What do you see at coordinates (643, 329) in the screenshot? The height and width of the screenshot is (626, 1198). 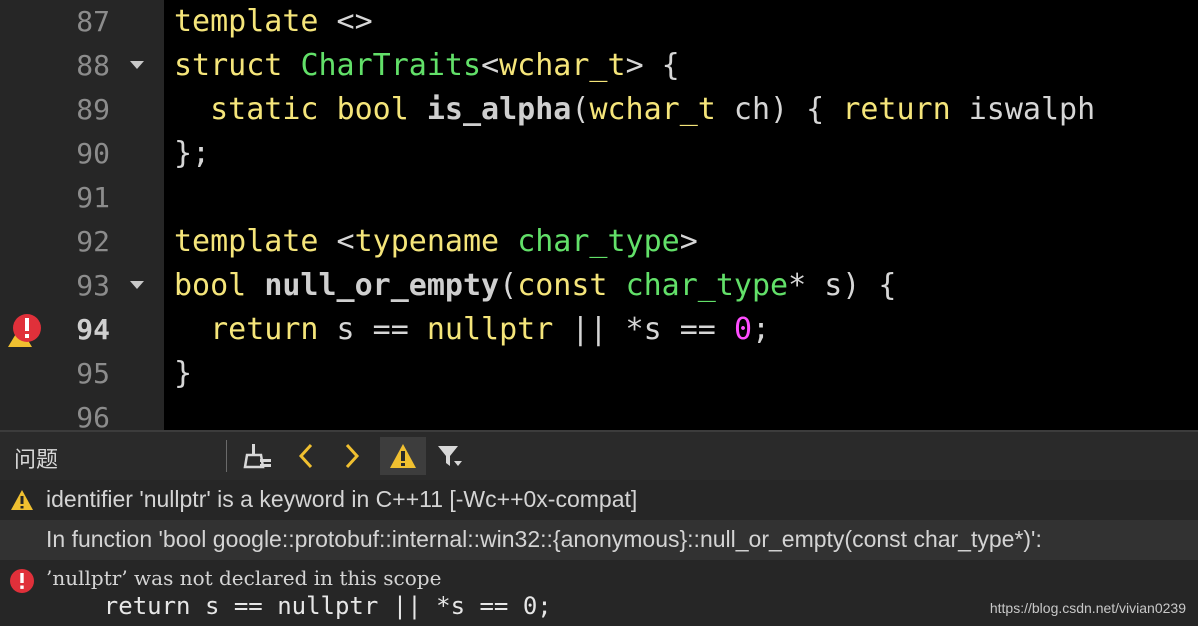 I see `code-token: || *s ==` at bounding box center [643, 329].